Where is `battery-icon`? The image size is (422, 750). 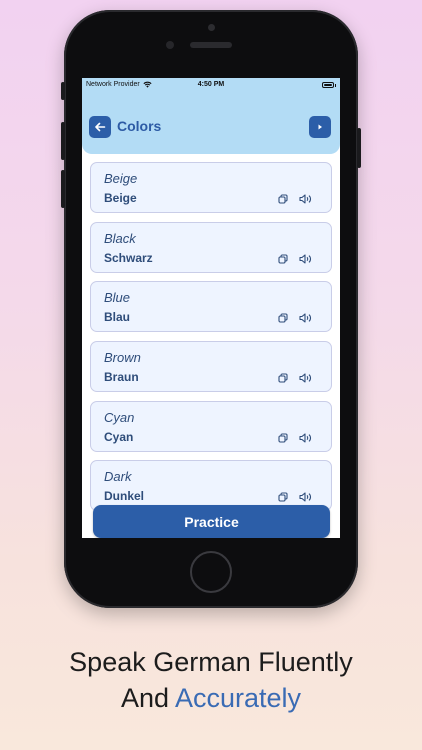
battery-icon is located at coordinates (329, 85).